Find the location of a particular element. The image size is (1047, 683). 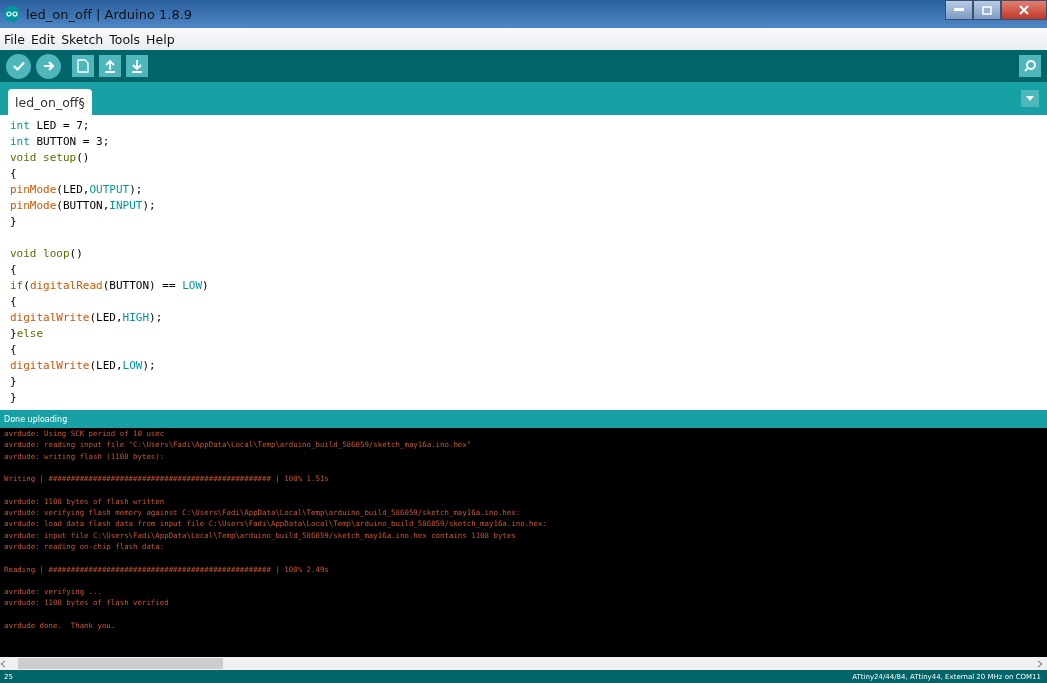

close-icon is located at coordinates (1024, 10).